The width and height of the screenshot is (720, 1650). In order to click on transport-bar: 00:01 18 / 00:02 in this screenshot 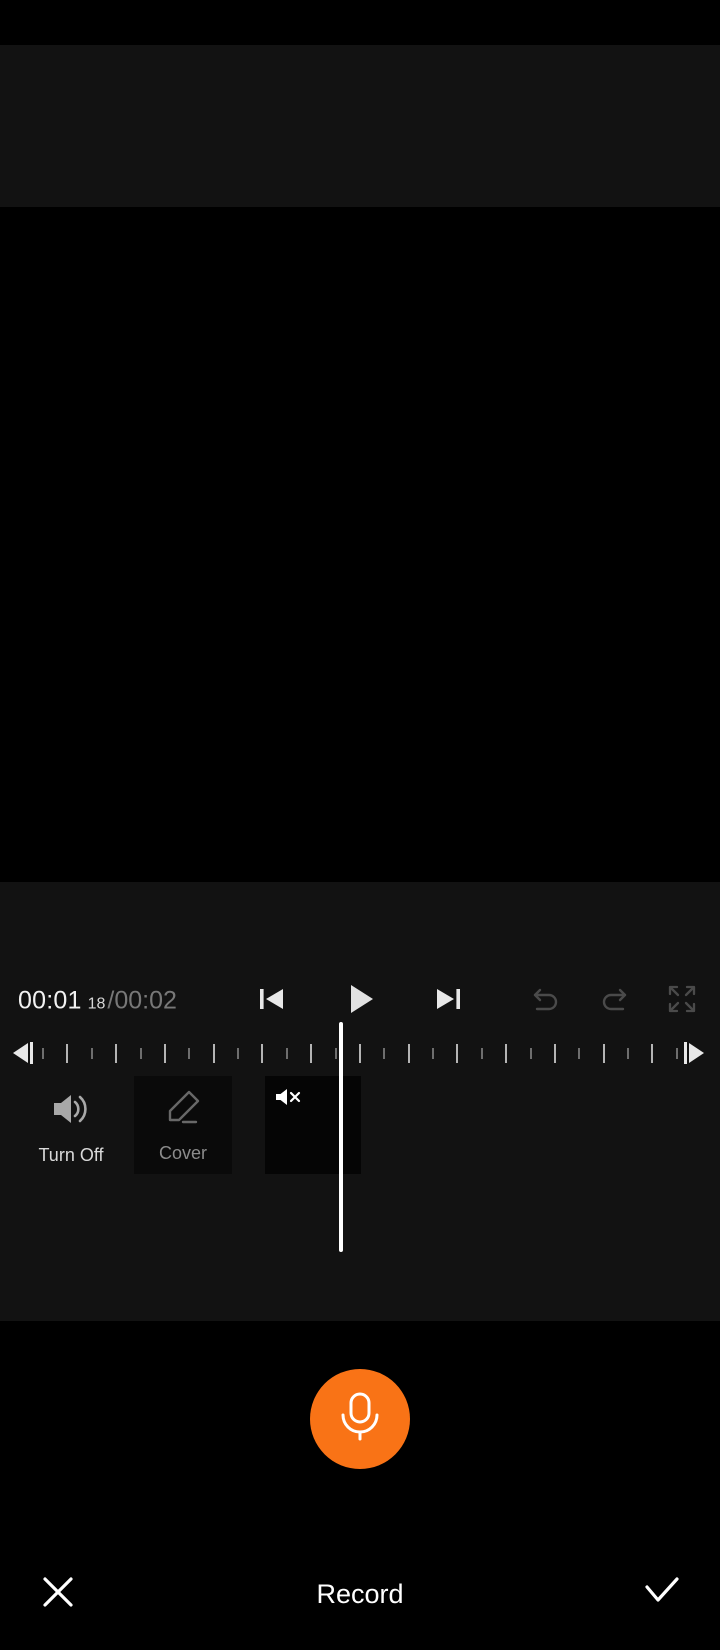, I will do `click(360, 1001)`.